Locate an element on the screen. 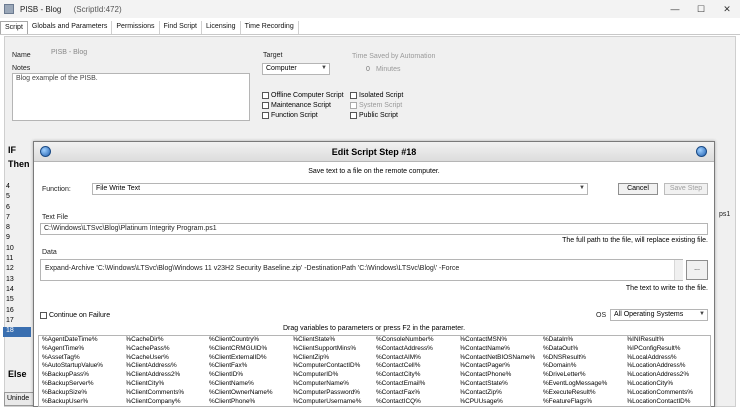 The height and width of the screenshot is (407, 740). variable-item: %CacheDir% is located at coordinates (168, 340).